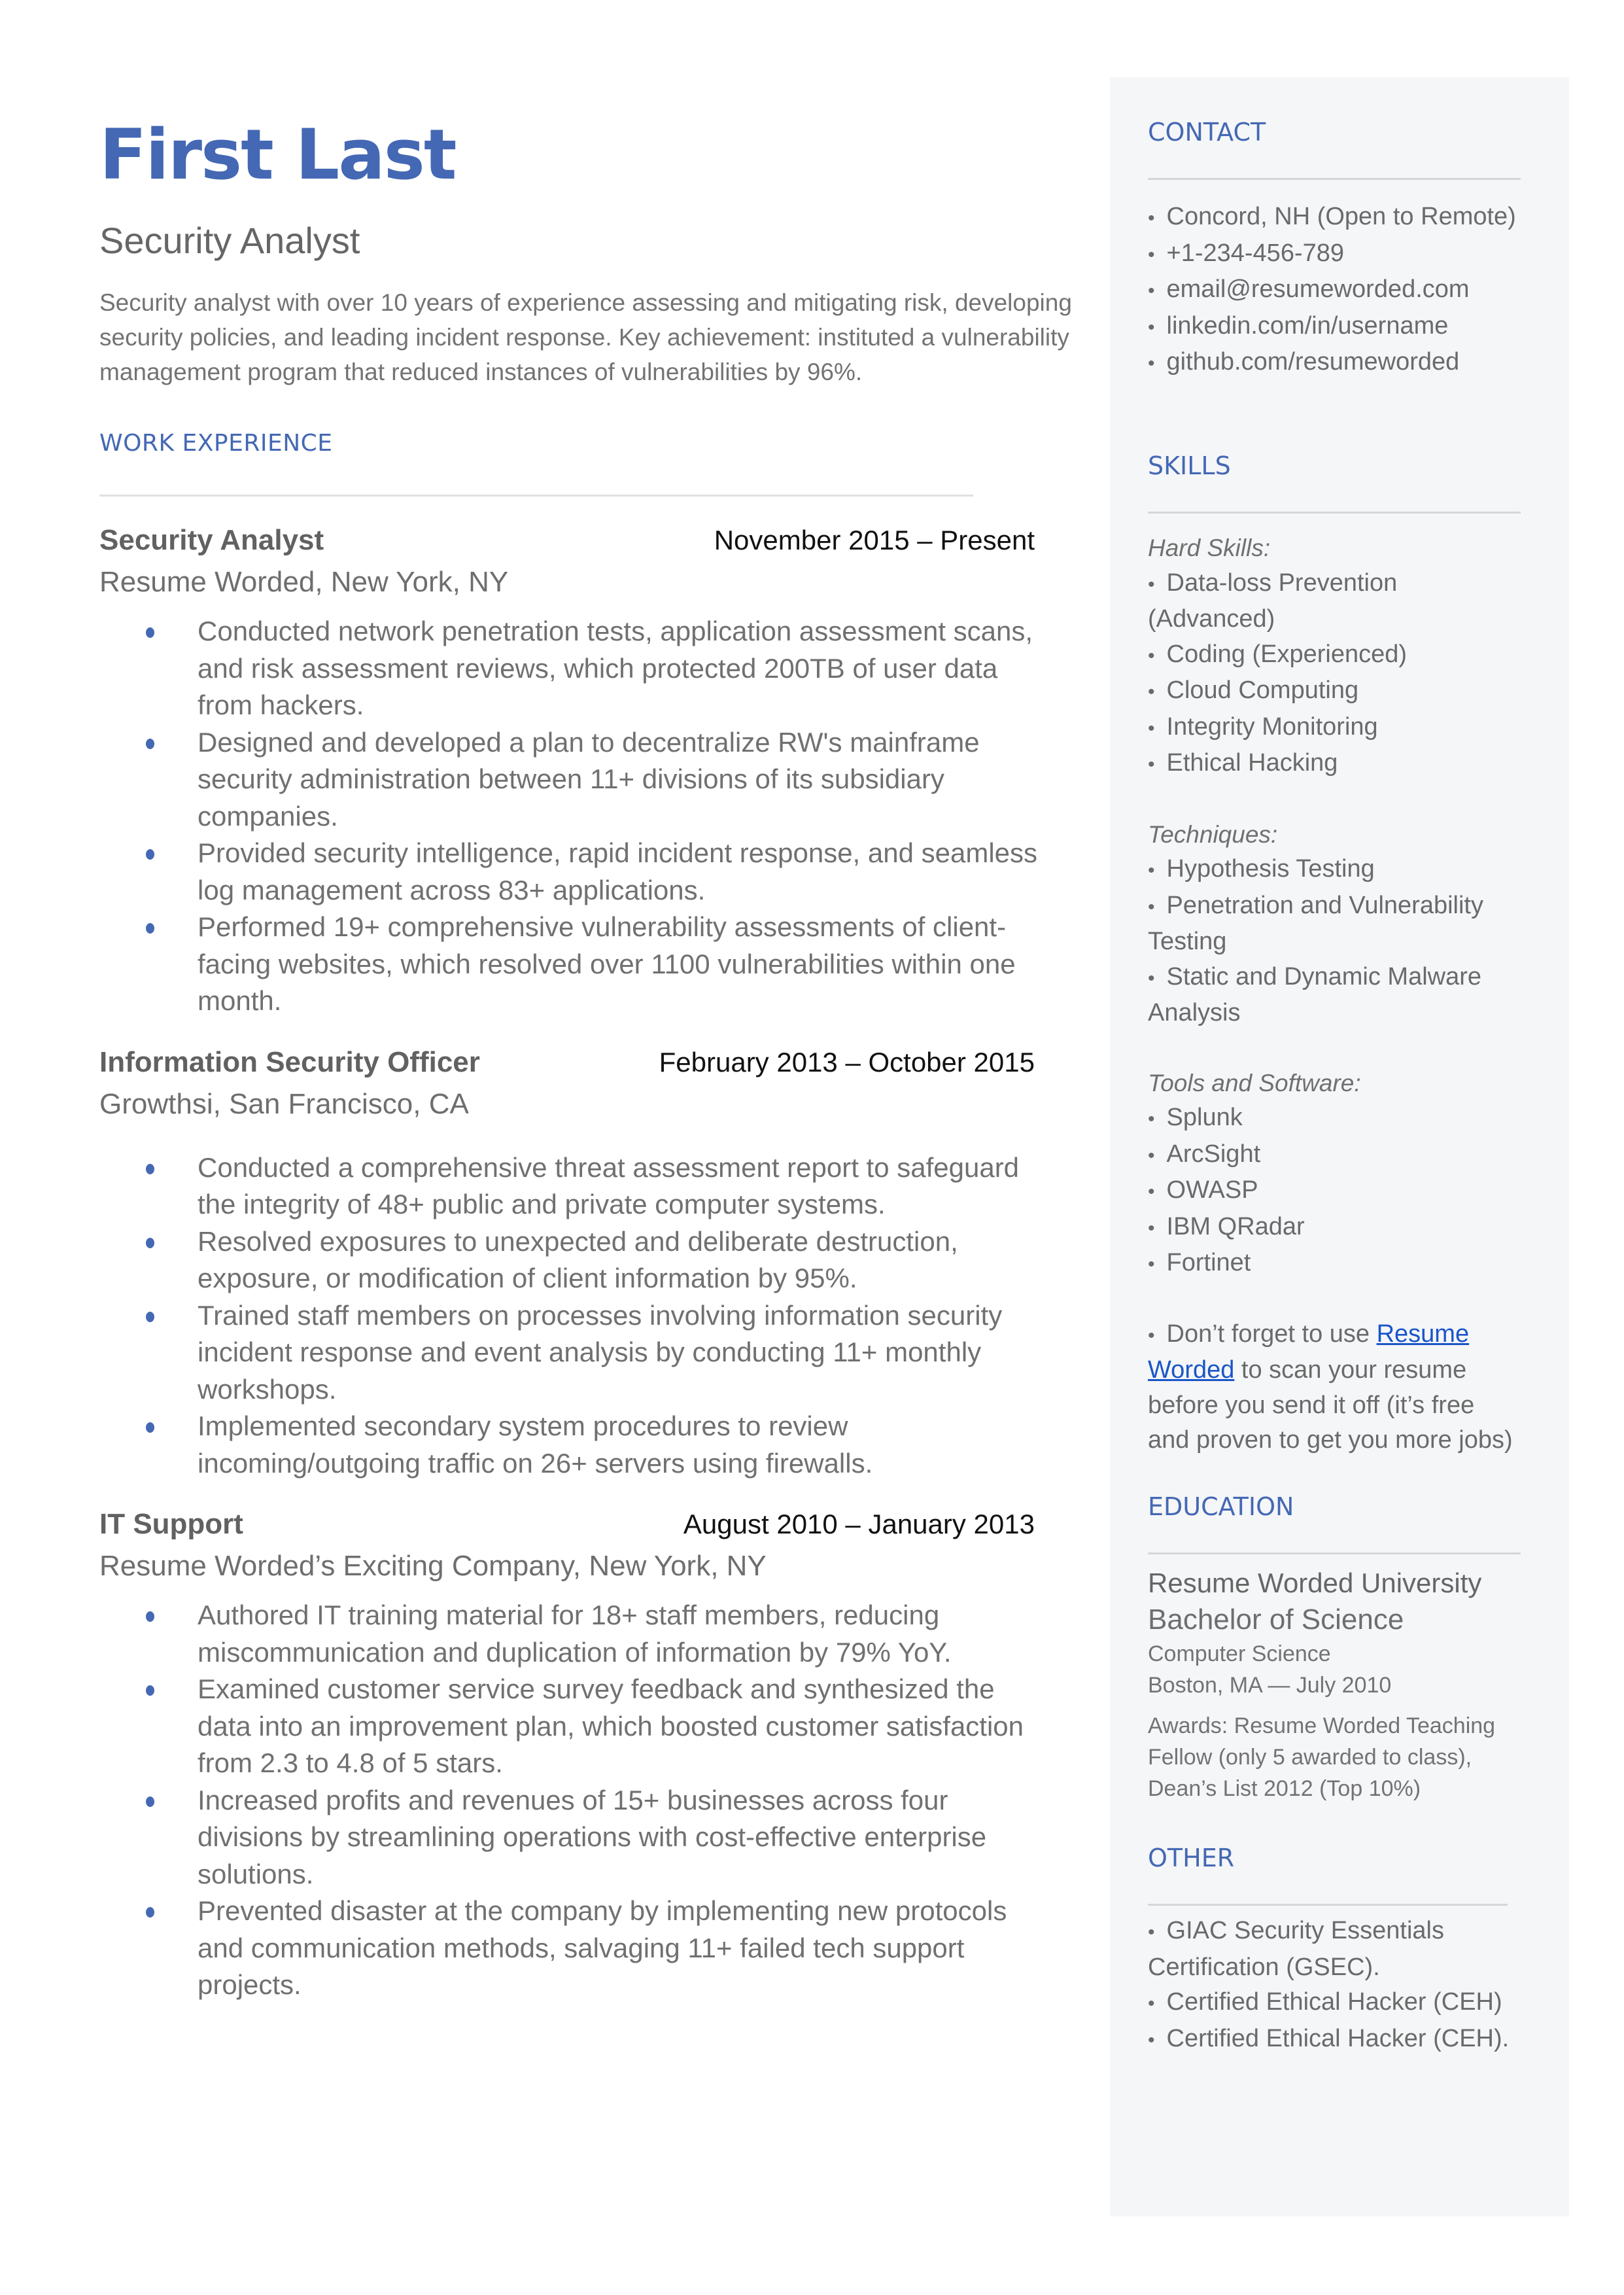  Describe the element at coordinates (1221, 1506) in the screenshot. I see `education-heading: EDUCATION` at that location.